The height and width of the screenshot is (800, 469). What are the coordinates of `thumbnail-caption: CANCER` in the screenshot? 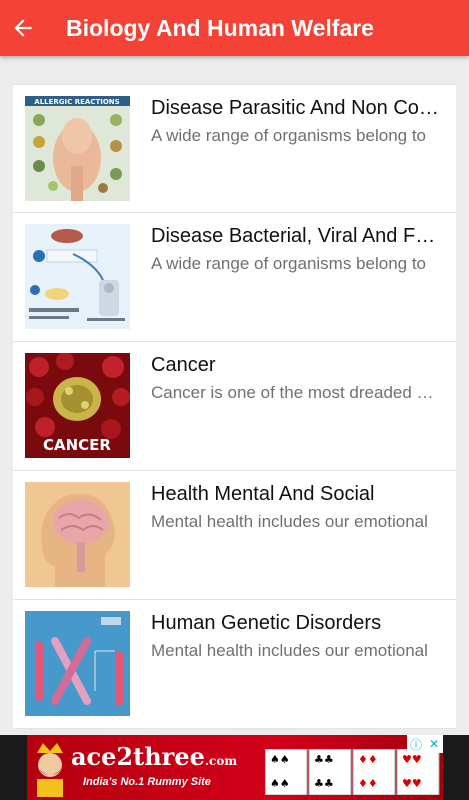 It's located at (77, 445).